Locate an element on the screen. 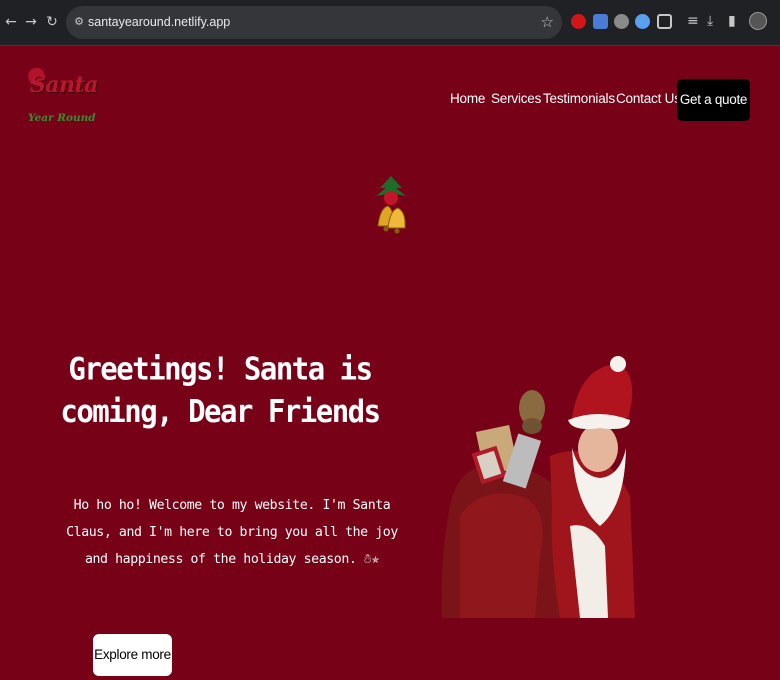 The image size is (780, 680). download-icon: ⤓ is located at coordinates (710, 21).